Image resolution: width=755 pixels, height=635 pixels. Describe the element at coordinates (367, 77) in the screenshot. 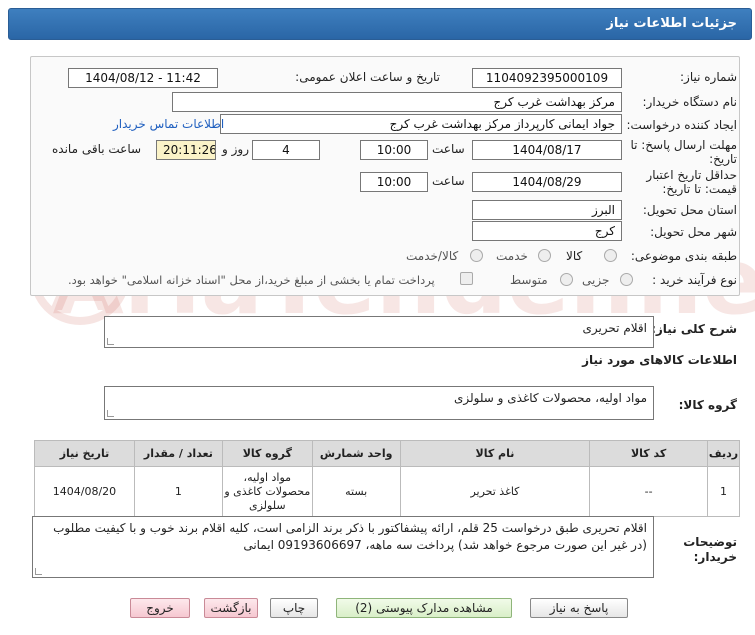

I see `announce-label: تاریخ و ساعت اعلان عمومی:` at that location.